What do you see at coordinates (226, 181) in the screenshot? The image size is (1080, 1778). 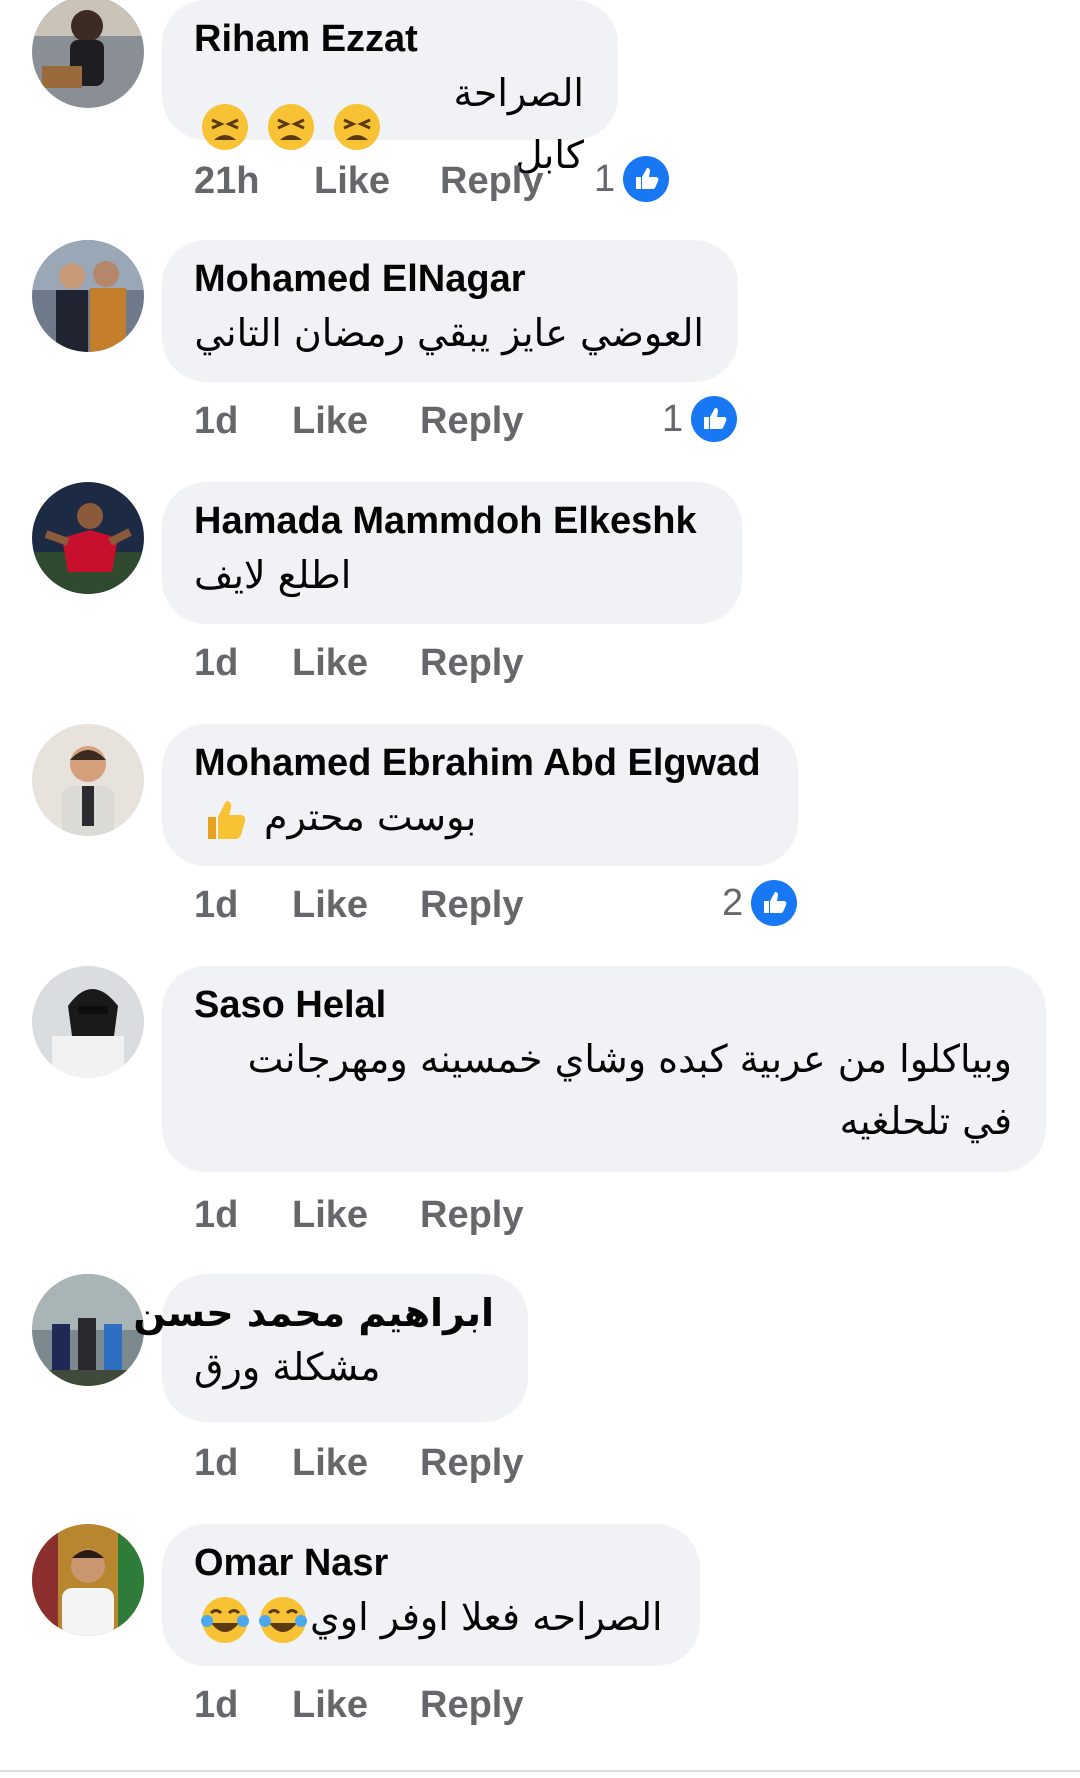 I see `comment-time: 21h` at bounding box center [226, 181].